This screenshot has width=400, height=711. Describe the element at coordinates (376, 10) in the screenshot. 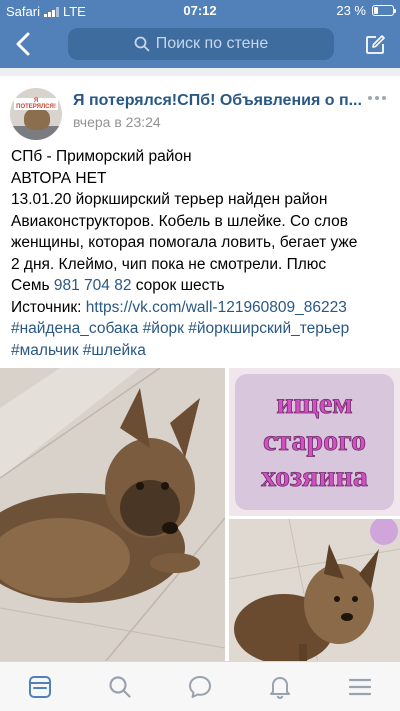

I see `battery-fill` at that location.